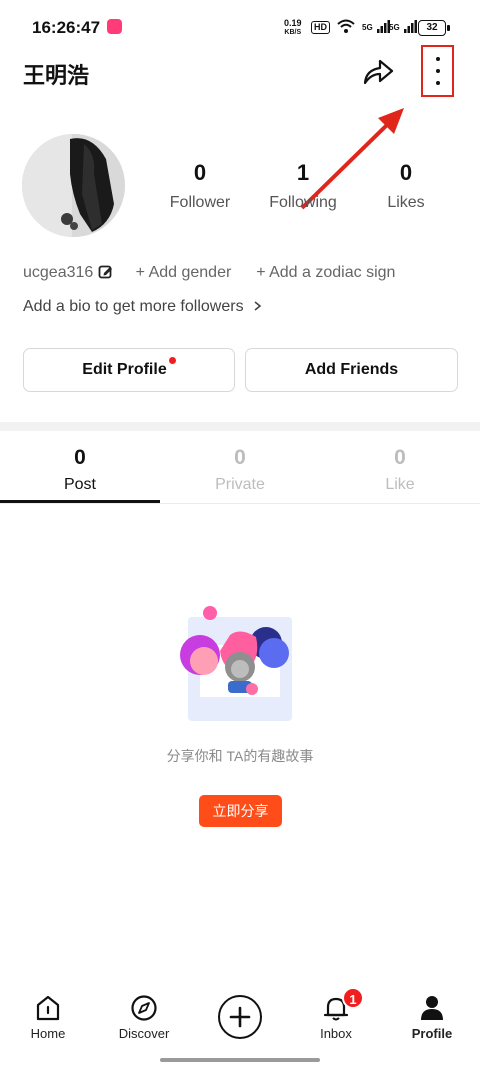 The height and width of the screenshot is (1072, 480). What do you see at coordinates (240, 470) in the screenshot?
I see `tab-private: 0 Private` at bounding box center [240, 470].